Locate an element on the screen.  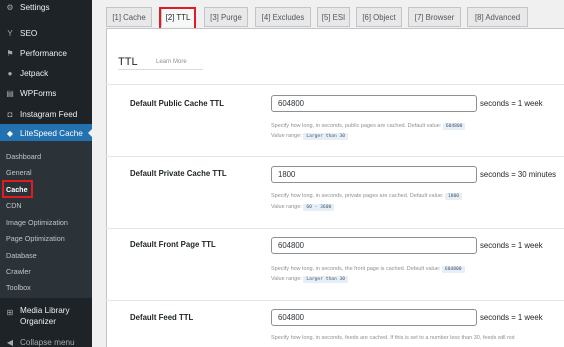
setting-label: Default Public Cache TTL is located at coordinates (177, 103).